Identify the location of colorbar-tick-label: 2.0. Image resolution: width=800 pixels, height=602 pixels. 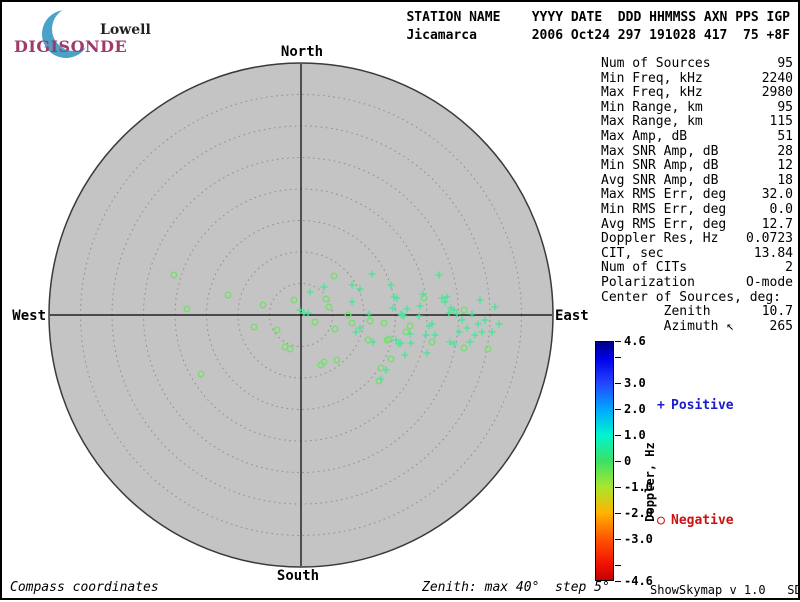
(635, 408).